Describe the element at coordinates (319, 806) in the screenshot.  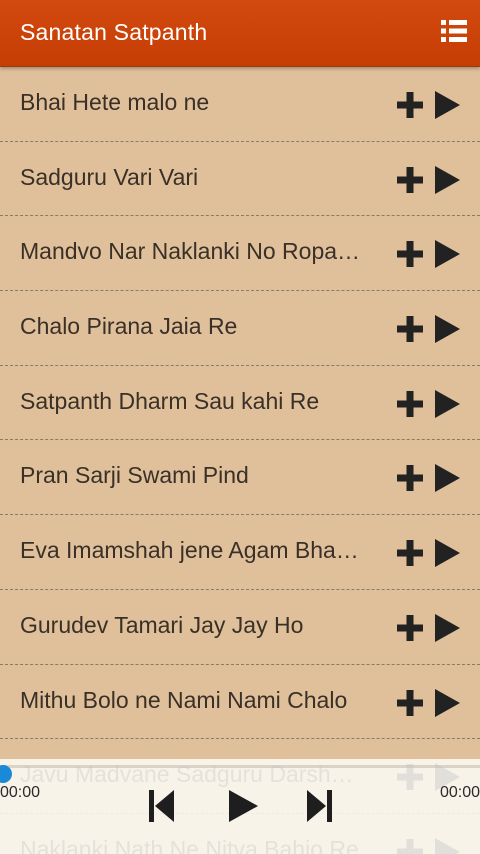
I see `next-track-icon` at that location.